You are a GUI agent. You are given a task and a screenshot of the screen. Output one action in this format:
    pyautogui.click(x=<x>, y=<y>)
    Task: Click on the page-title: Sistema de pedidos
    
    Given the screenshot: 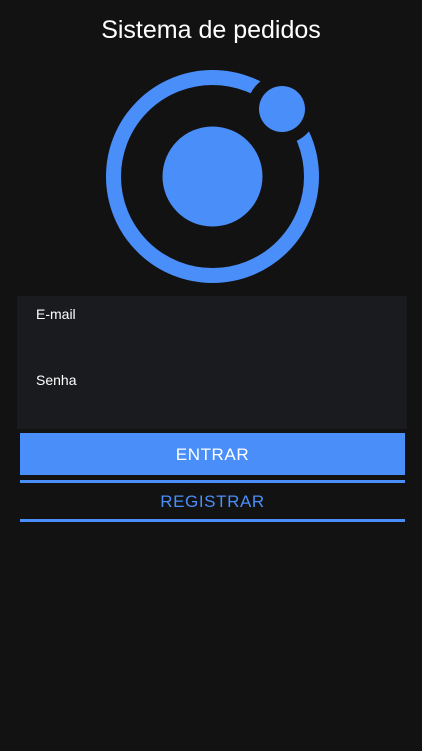 What is the action you would take?
    pyautogui.click(x=211, y=30)
    